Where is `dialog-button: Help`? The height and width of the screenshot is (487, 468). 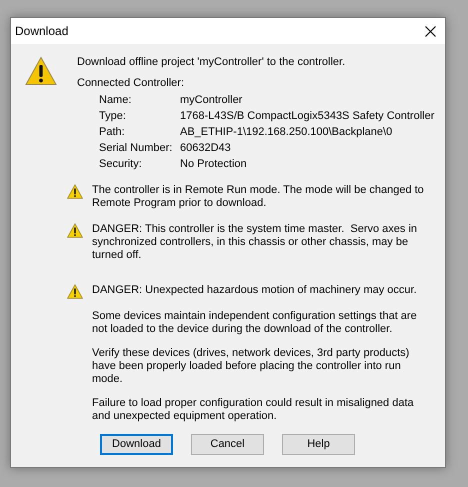 dialog-button: Help is located at coordinates (318, 444).